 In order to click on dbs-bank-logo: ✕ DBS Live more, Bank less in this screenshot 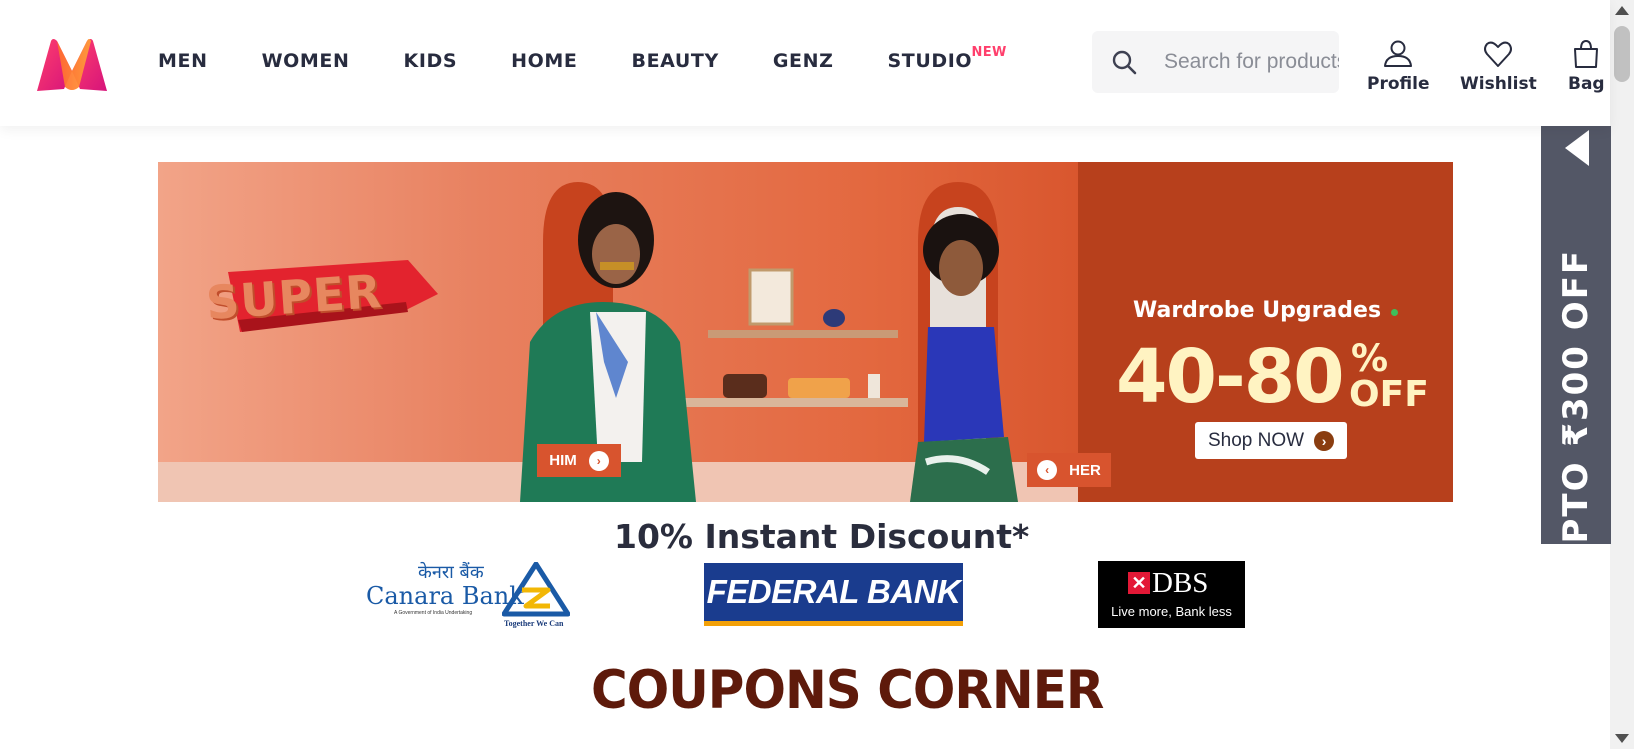, I will do `click(1171, 594)`.